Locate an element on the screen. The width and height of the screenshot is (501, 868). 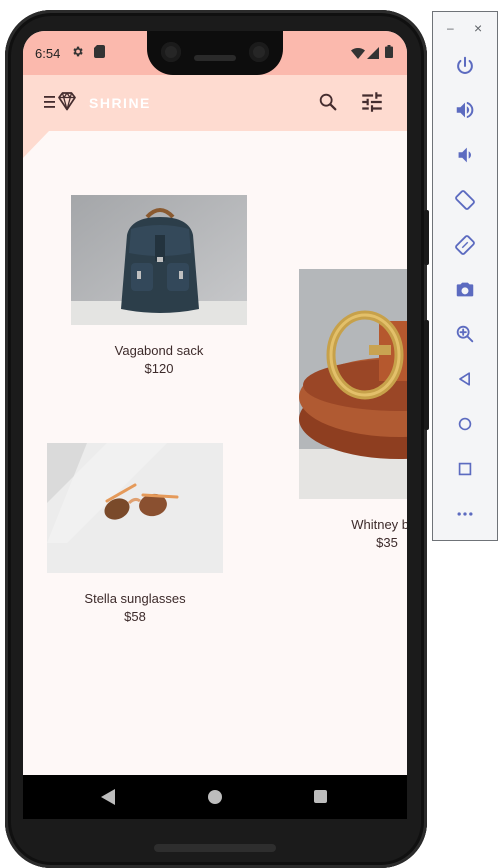
status-time: 6:54 is located at coordinates (48, 53).